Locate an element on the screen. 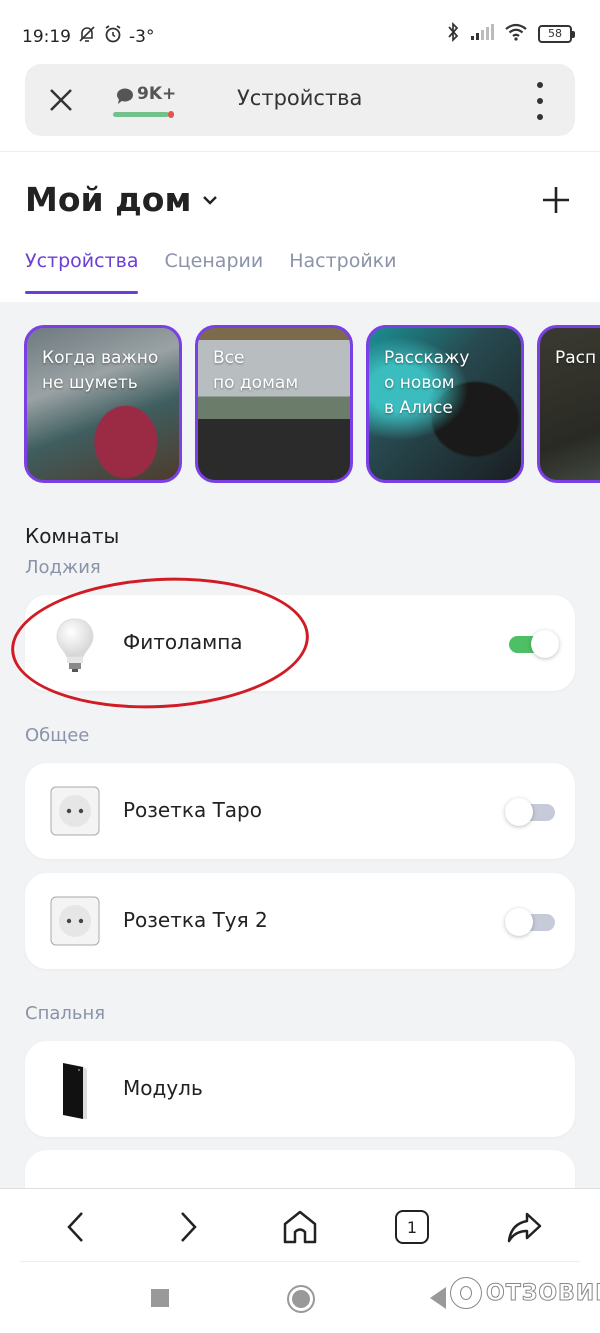 The height and width of the screenshot is (1333, 600). system-back-button is located at coordinates (438, 1298).